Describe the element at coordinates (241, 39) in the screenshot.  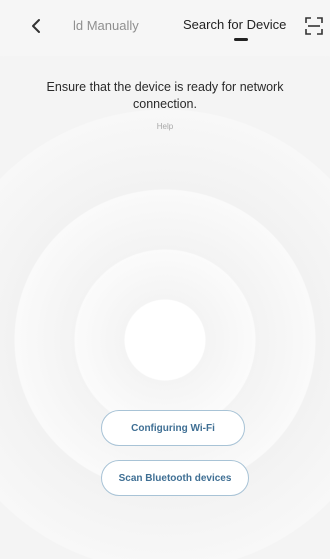
I see `active-tab-indicator` at that location.